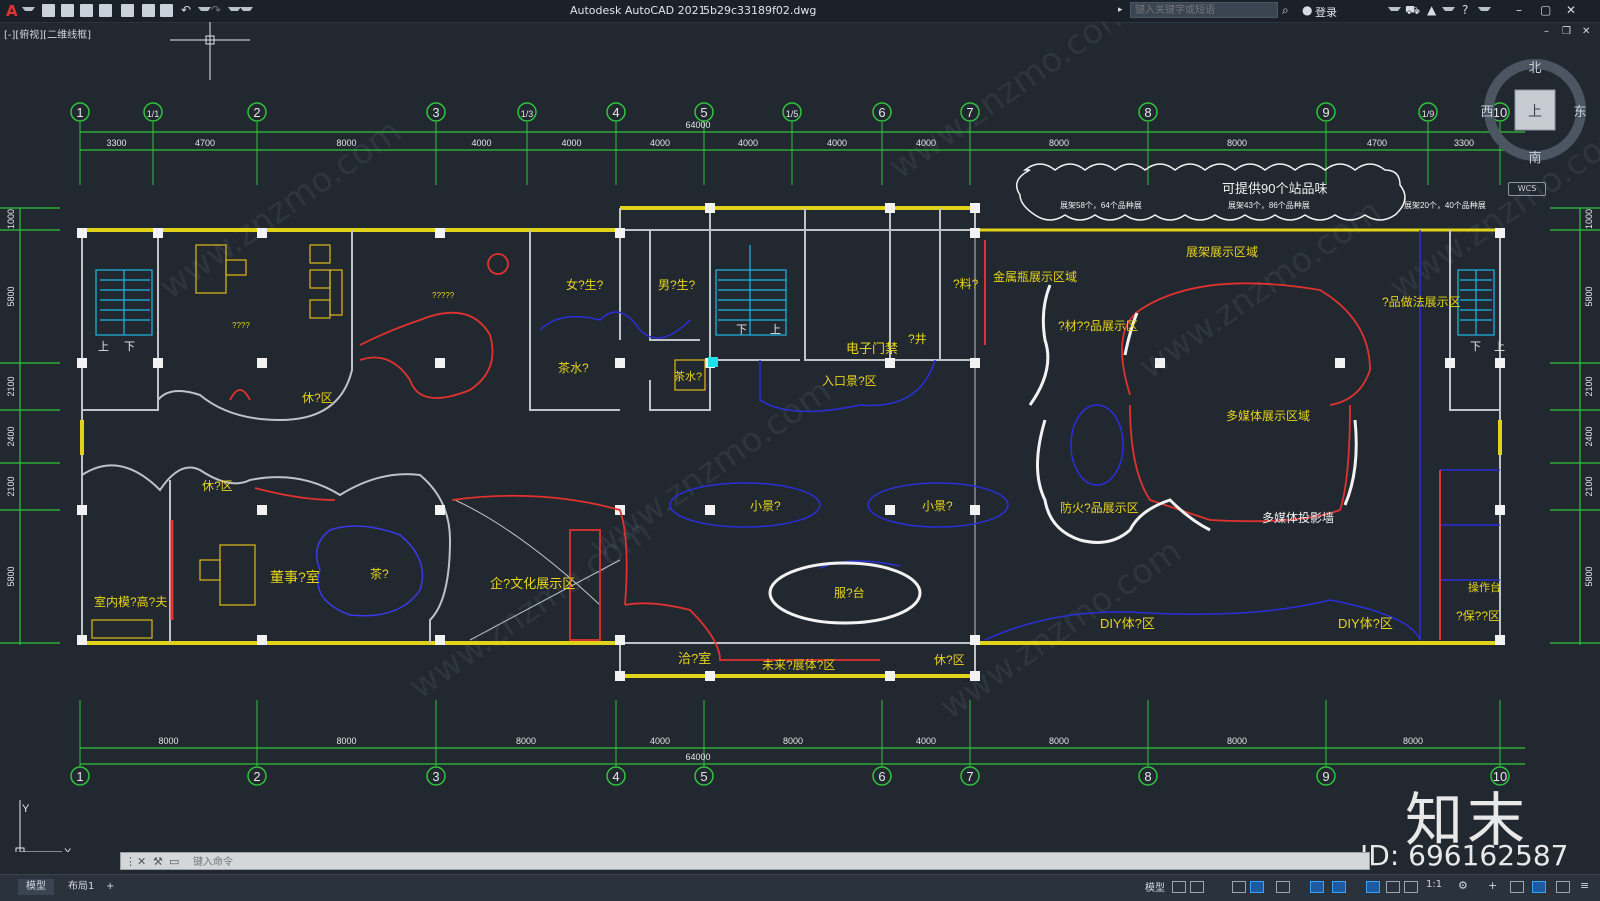 The image size is (1600, 901). I want to click on hardware-acceleration-icon, so click(1539, 887).